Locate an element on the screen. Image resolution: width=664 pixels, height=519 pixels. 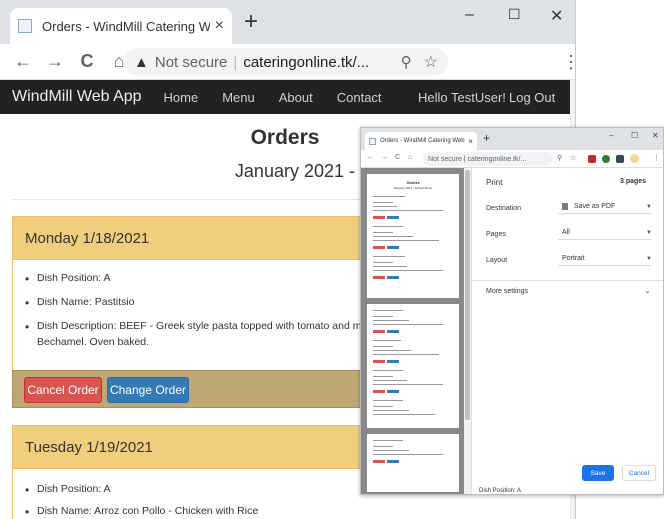
profile-avatar is located at coordinates (634, 158).